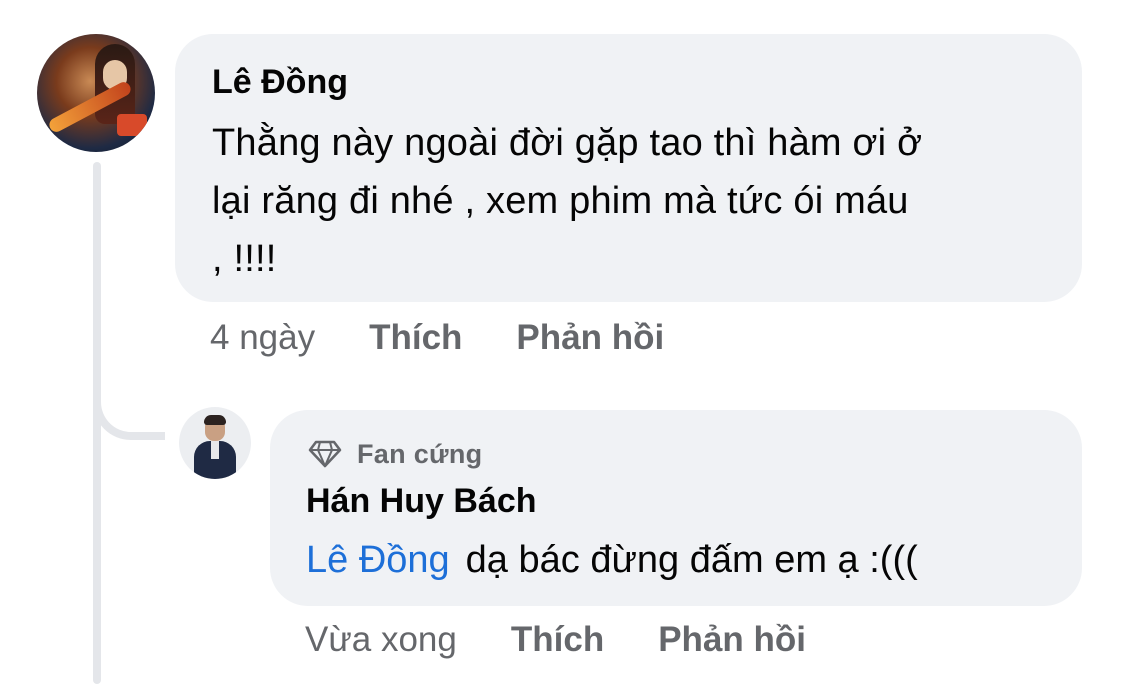  Describe the element at coordinates (215, 450) in the screenshot. I see `avatar-person-shirt` at that location.